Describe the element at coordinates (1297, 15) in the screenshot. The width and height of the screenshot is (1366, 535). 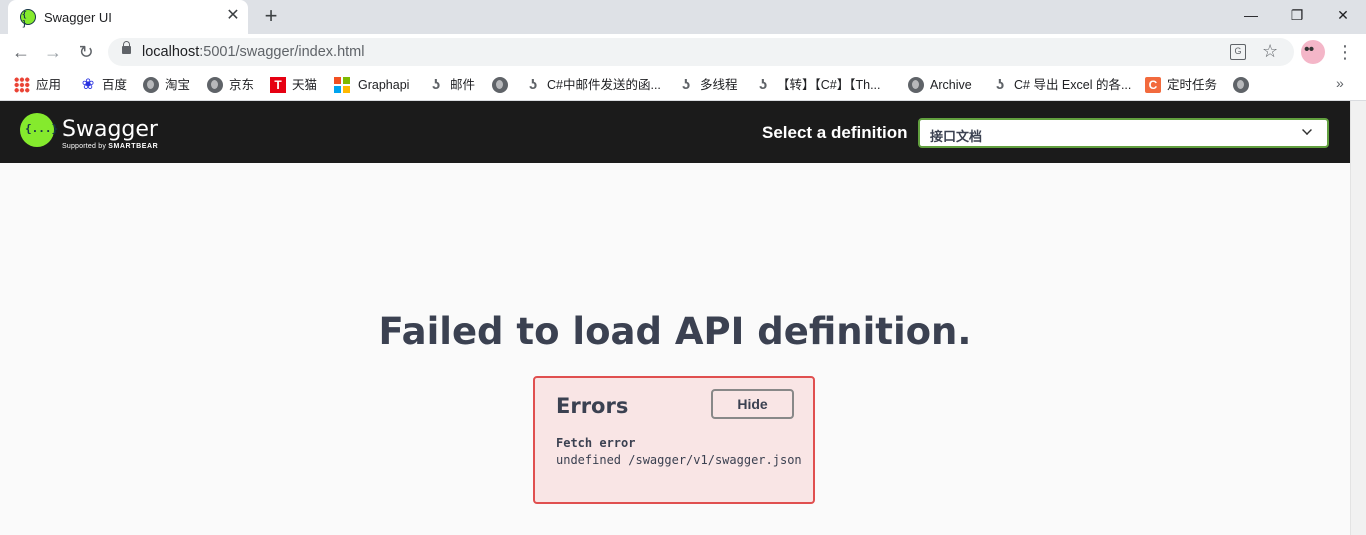
I see `restore-button: ❐` at that location.